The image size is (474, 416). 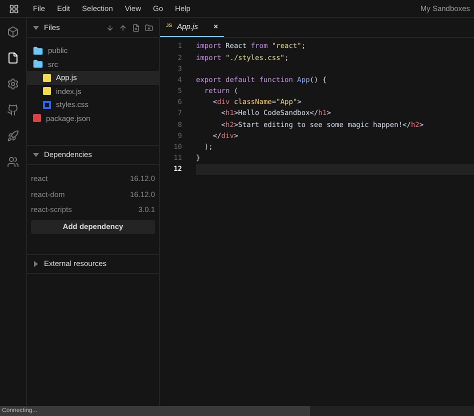 I want to click on css-file-icon, so click(x=47, y=104).